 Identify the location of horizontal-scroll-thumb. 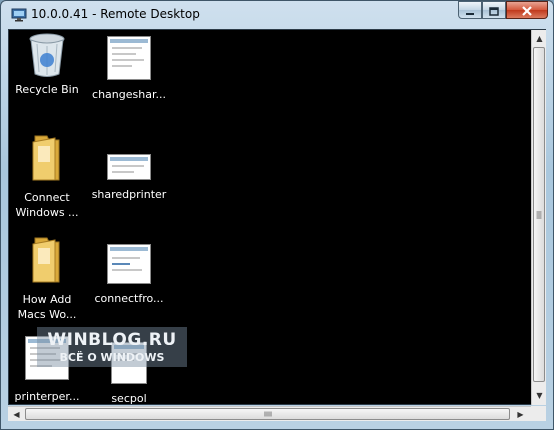
(267, 414).